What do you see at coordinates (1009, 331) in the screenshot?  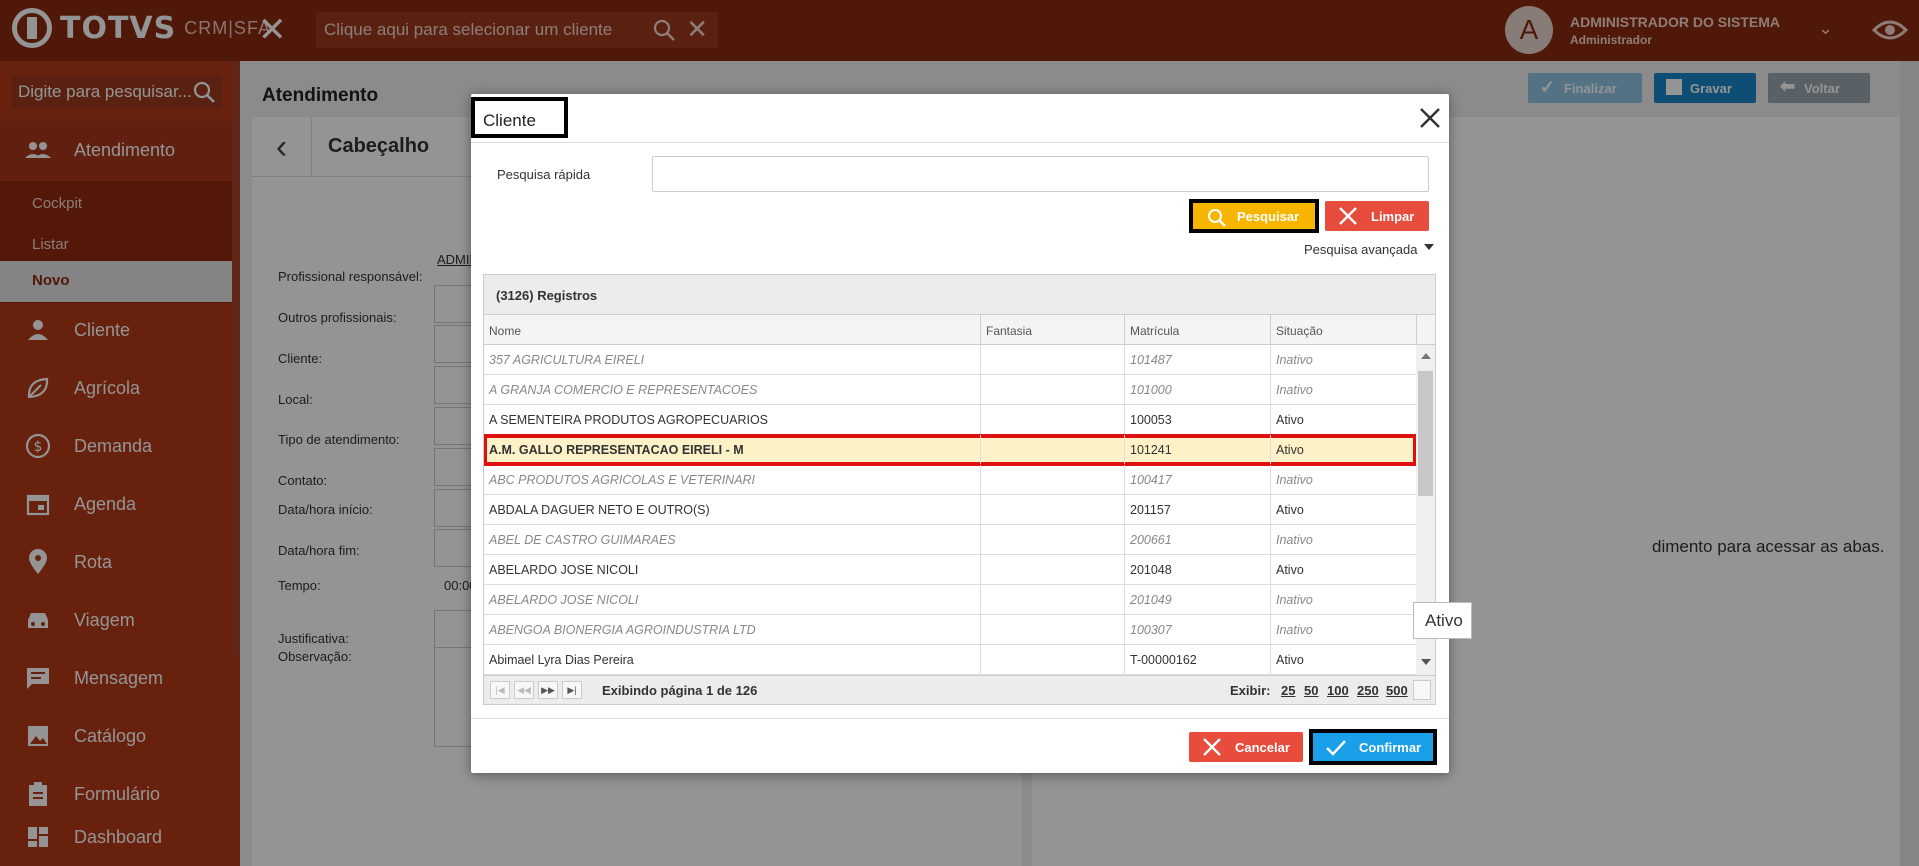 I see `column-header-fantasia: Fantasia` at bounding box center [1009, 331].